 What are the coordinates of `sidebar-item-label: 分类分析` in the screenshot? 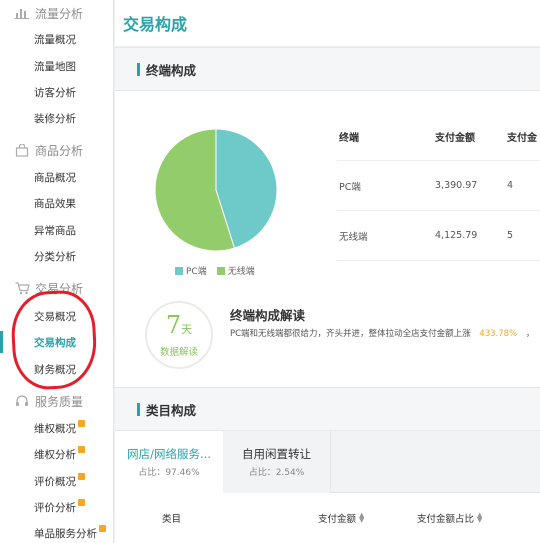 It's located at (55, 256).